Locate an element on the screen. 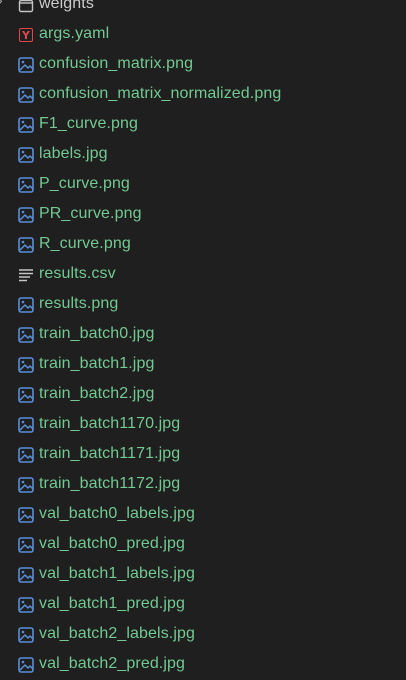 Image resolution: width=406 pixels, height=680 pixels. file-label: val_batch1_pred.jpg is located at coordinates (112, 603).